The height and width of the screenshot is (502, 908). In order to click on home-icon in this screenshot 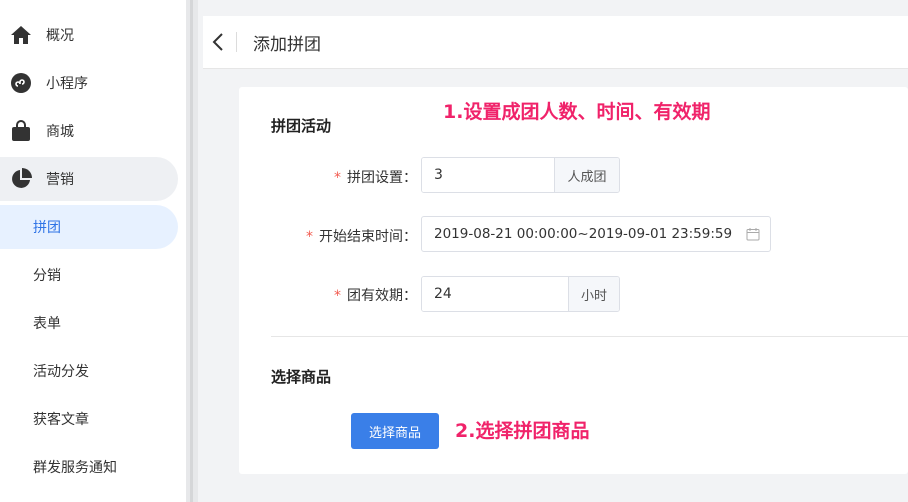, I will do `click(21, 35)`.